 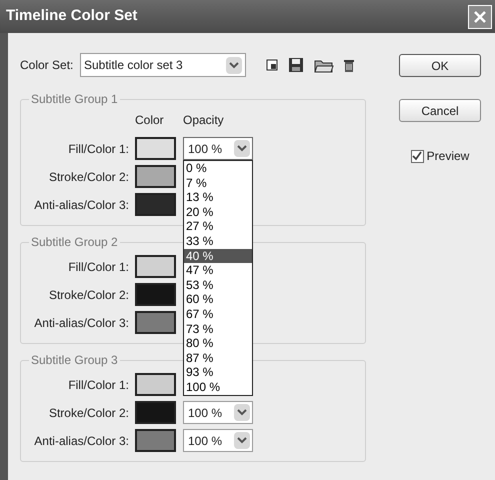 I want to click on close-button, so click(x=480, y=16).